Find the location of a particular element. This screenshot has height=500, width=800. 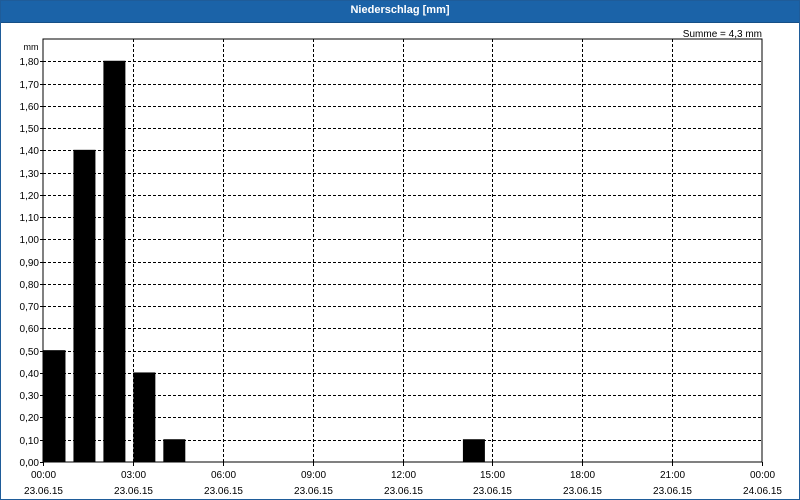

x-tick-time-label: 03:00 is located at coordinates (133, 475).